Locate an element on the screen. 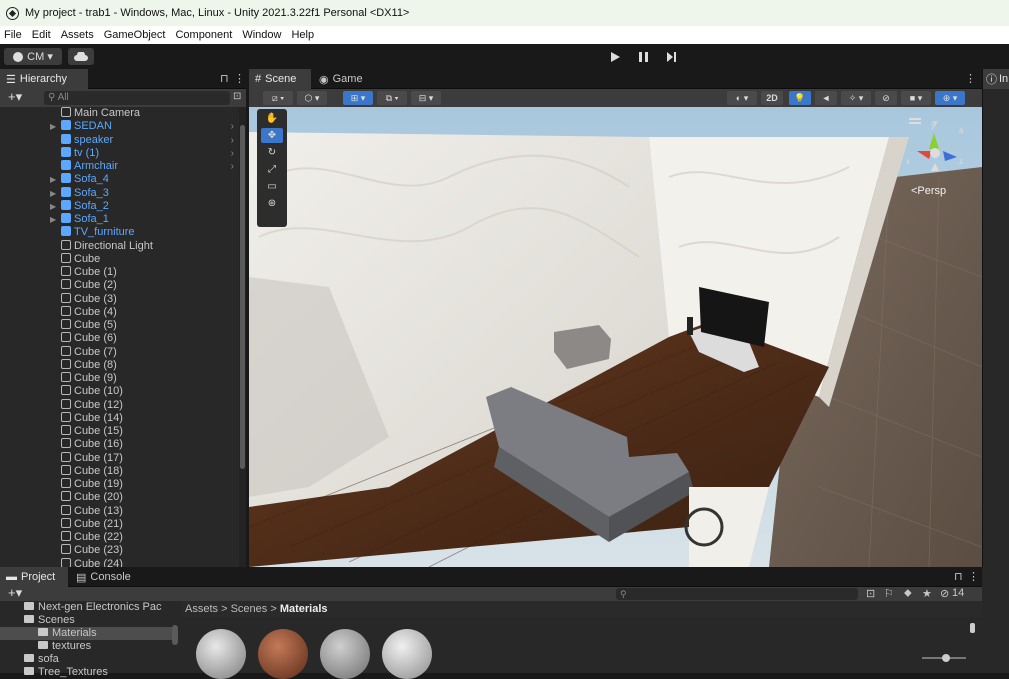  hierarchy-item: Cube (9) is located at coordinates (119, 378).